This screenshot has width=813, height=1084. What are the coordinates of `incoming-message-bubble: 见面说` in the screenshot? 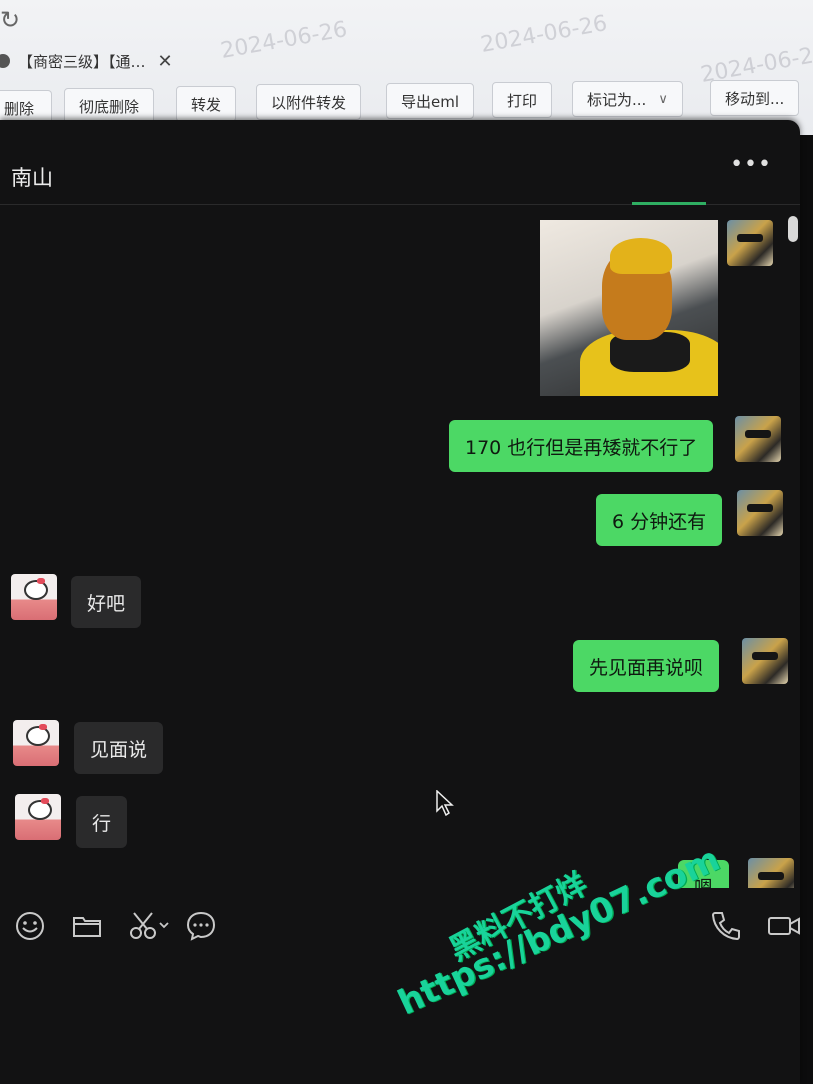 It's located at (119, 748).